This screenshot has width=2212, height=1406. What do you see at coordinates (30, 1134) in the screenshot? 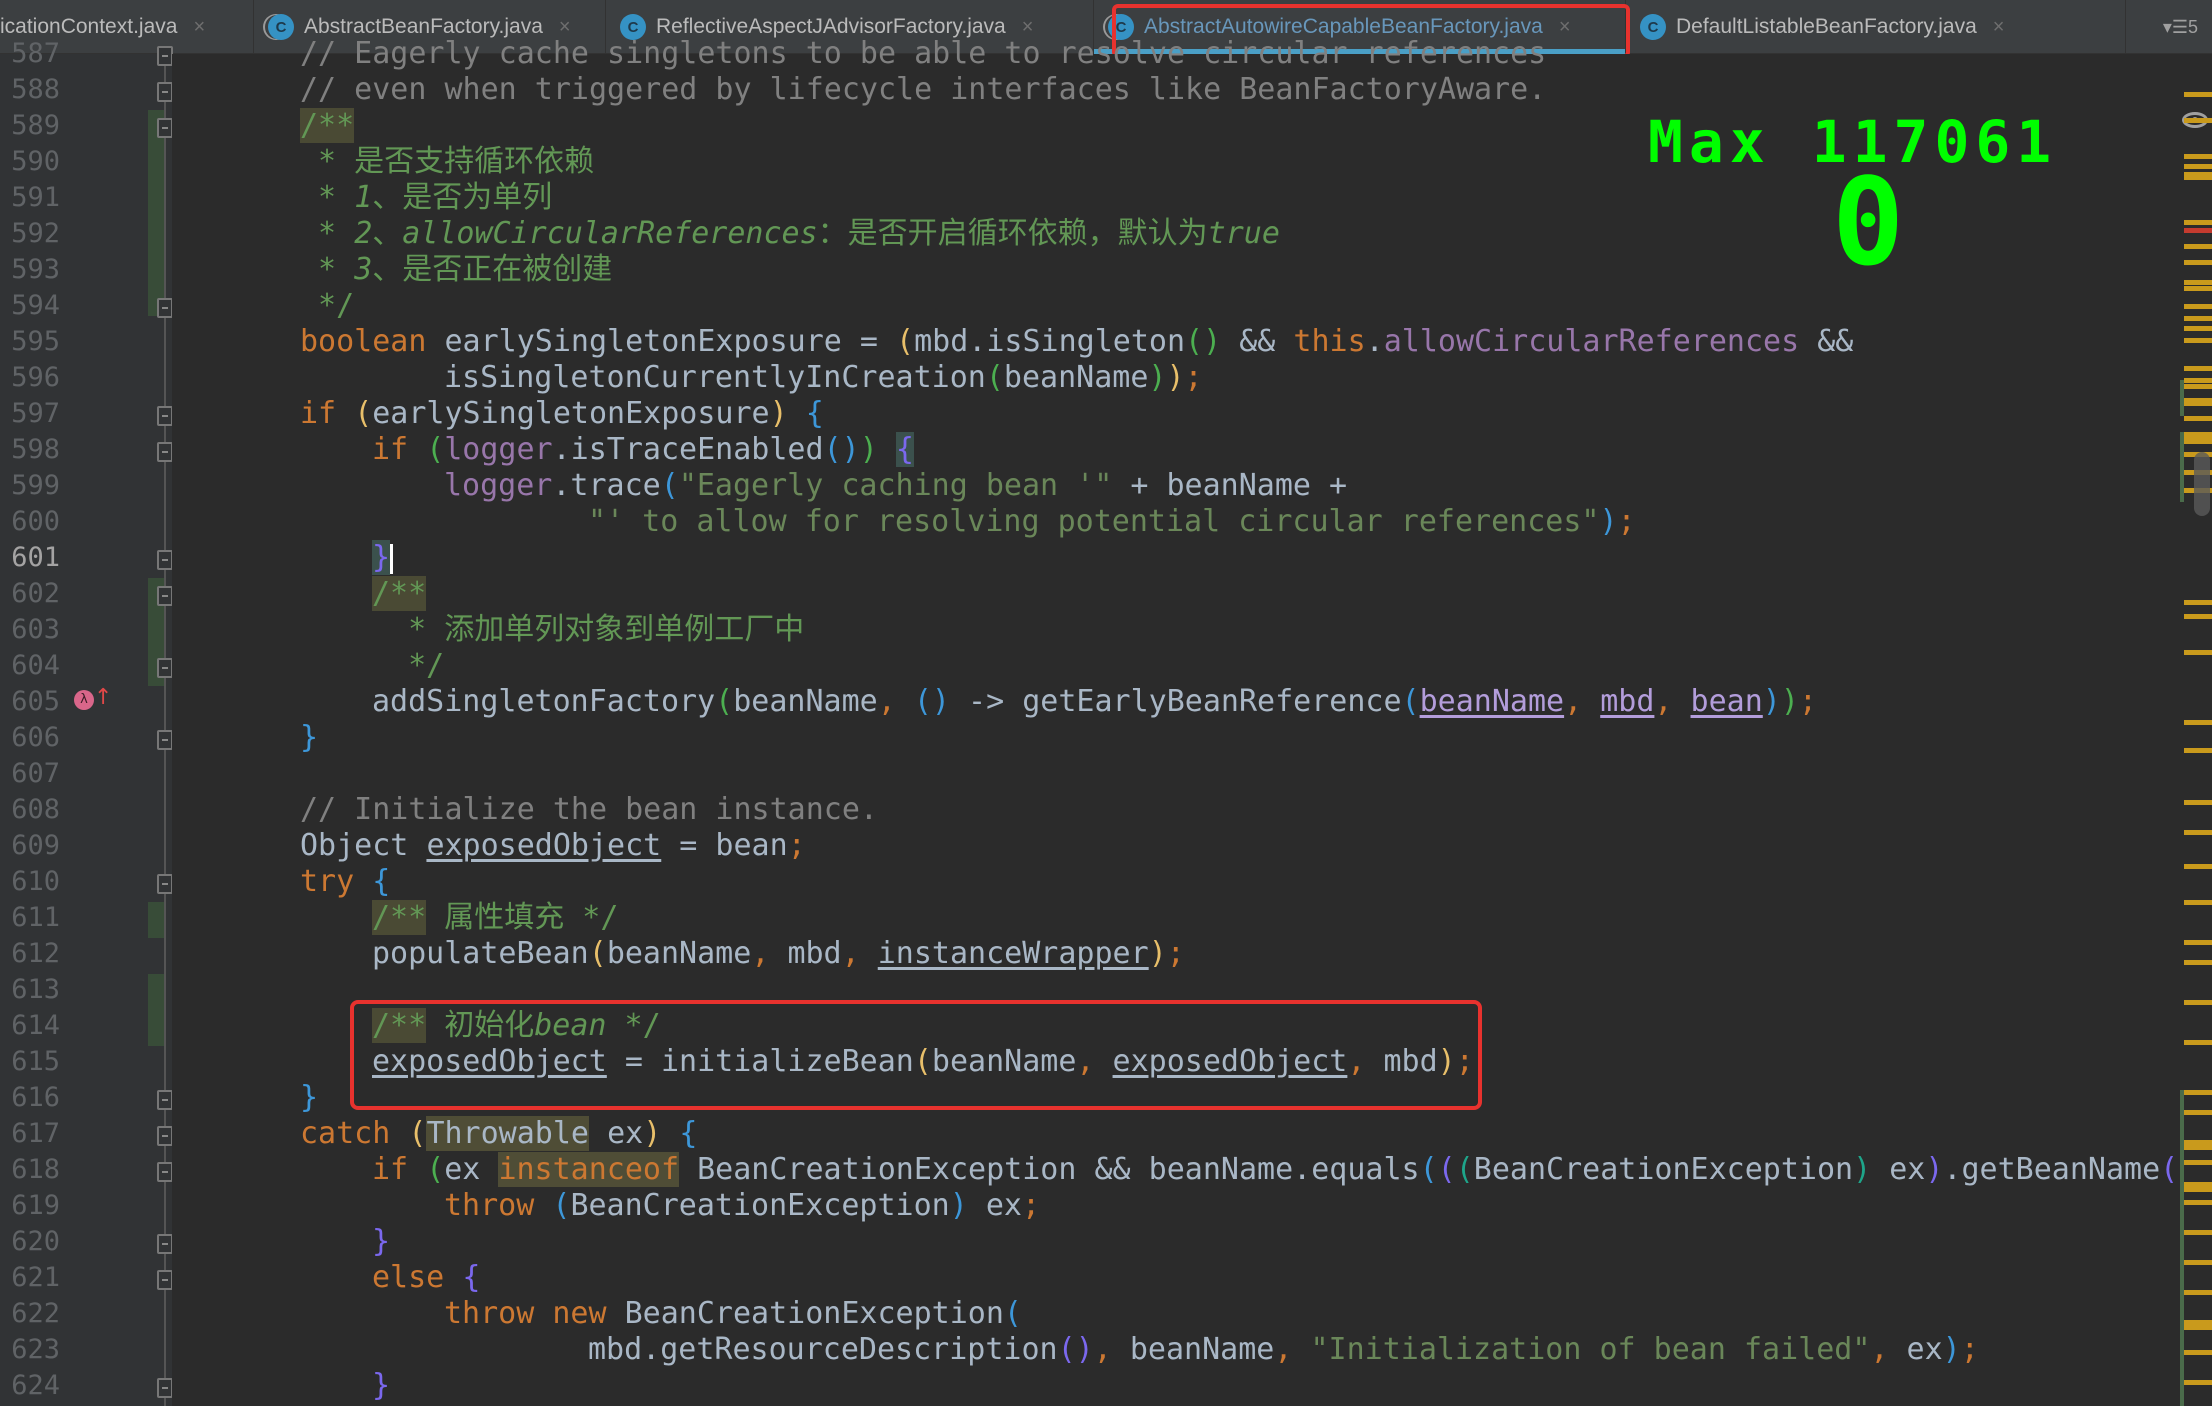
I see `line-number: 617` at bounding box center [30, 1134].